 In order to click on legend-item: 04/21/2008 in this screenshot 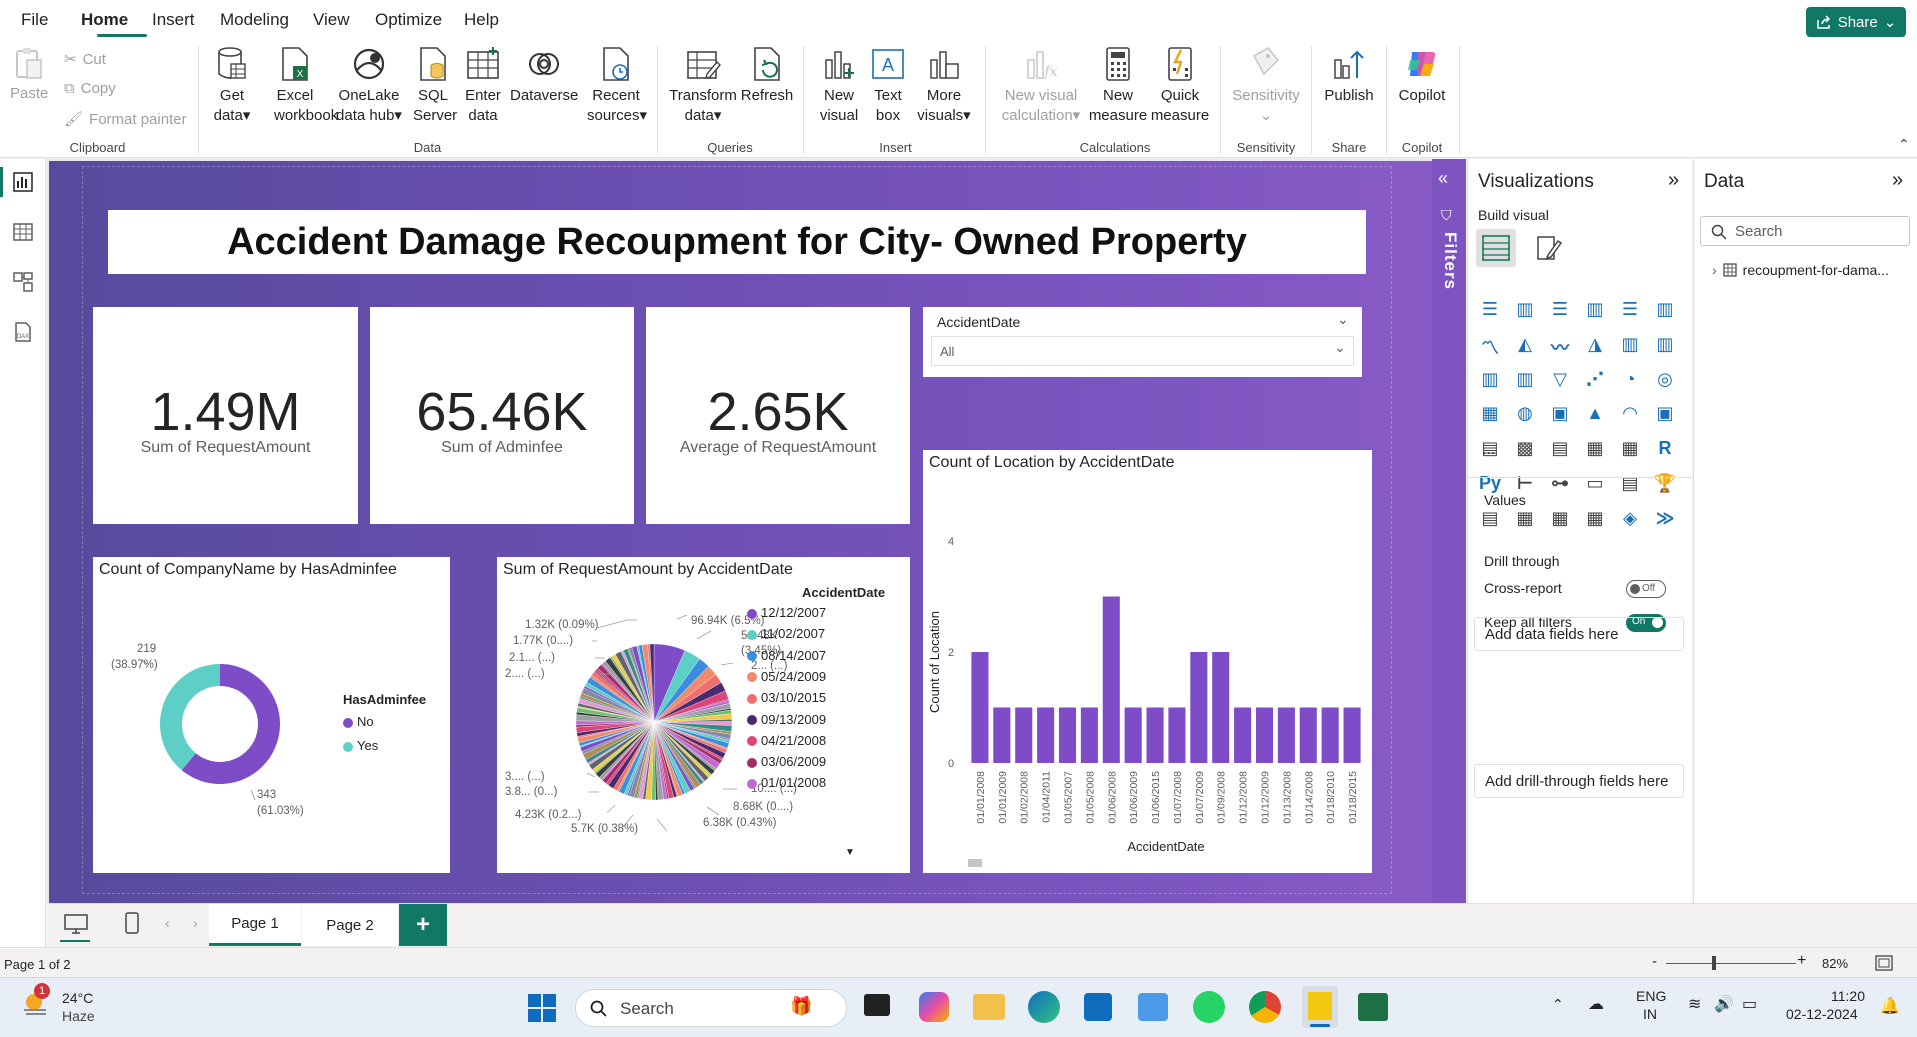, I will do `click(786, 740)`.